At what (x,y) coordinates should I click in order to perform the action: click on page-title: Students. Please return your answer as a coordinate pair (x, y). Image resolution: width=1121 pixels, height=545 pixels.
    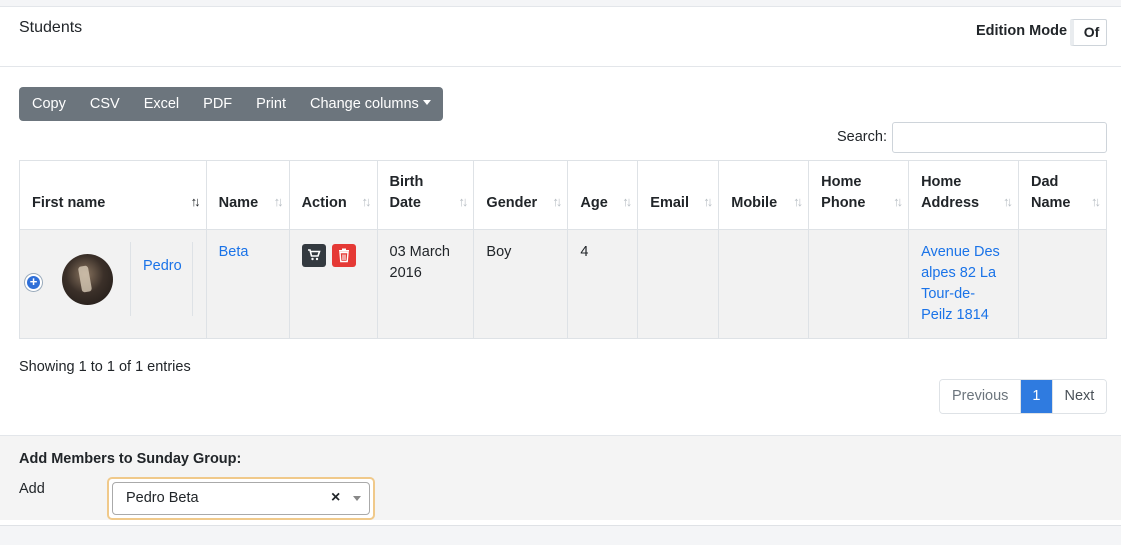
    Looking at the image, I should click on (51, 27).